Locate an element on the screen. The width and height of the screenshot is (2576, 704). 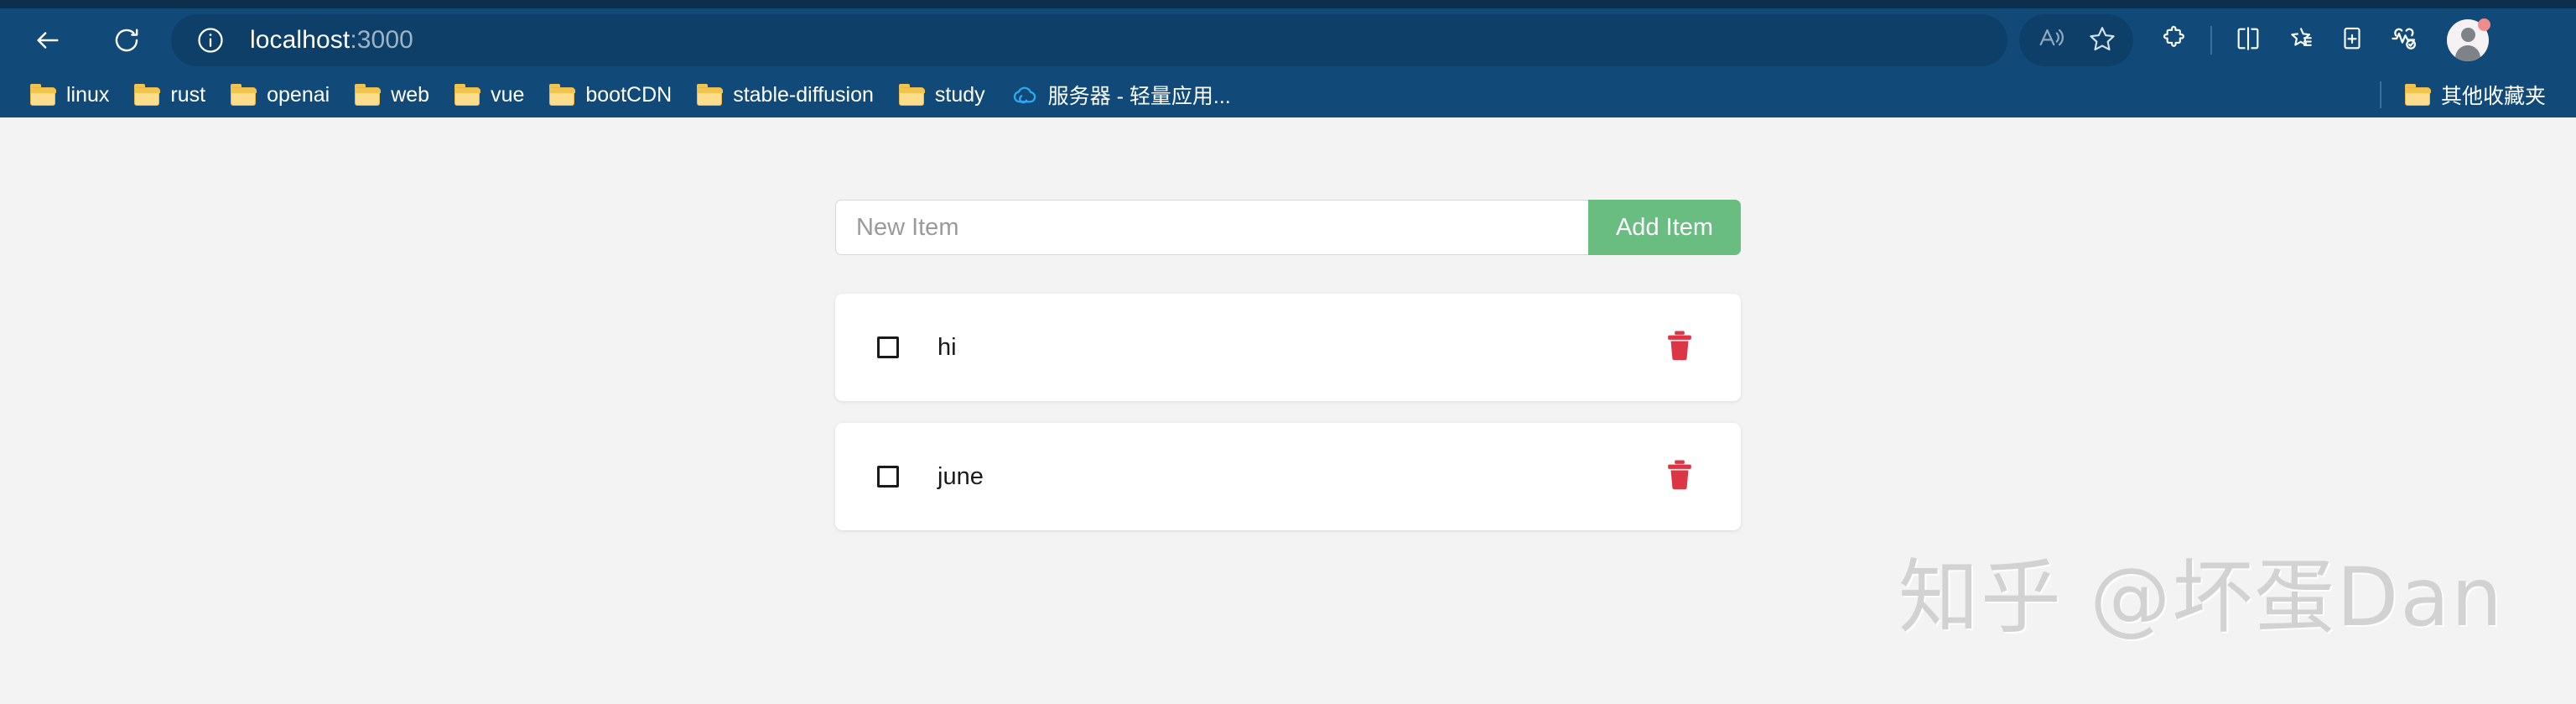
favorites-list-icon is located at coordinates (2300, 40).